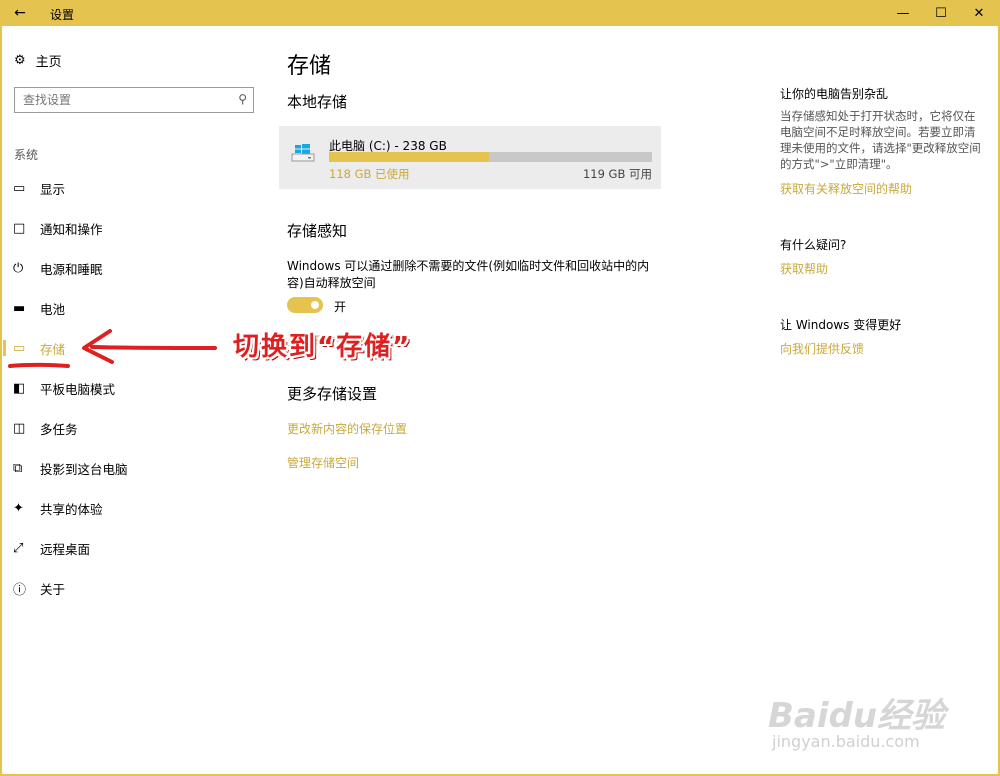 The width and height of the screenshot is (1000, 776). What do you see at coordinates (130, 348) in the screenshot?
I see `sidebar-item-storage: ▭ 存储` at bounding box center [130, 348].